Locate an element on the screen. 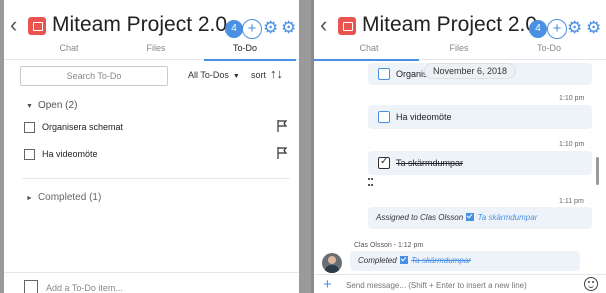  sort-icon: ↑↓ is located at coordinates (276, 73).